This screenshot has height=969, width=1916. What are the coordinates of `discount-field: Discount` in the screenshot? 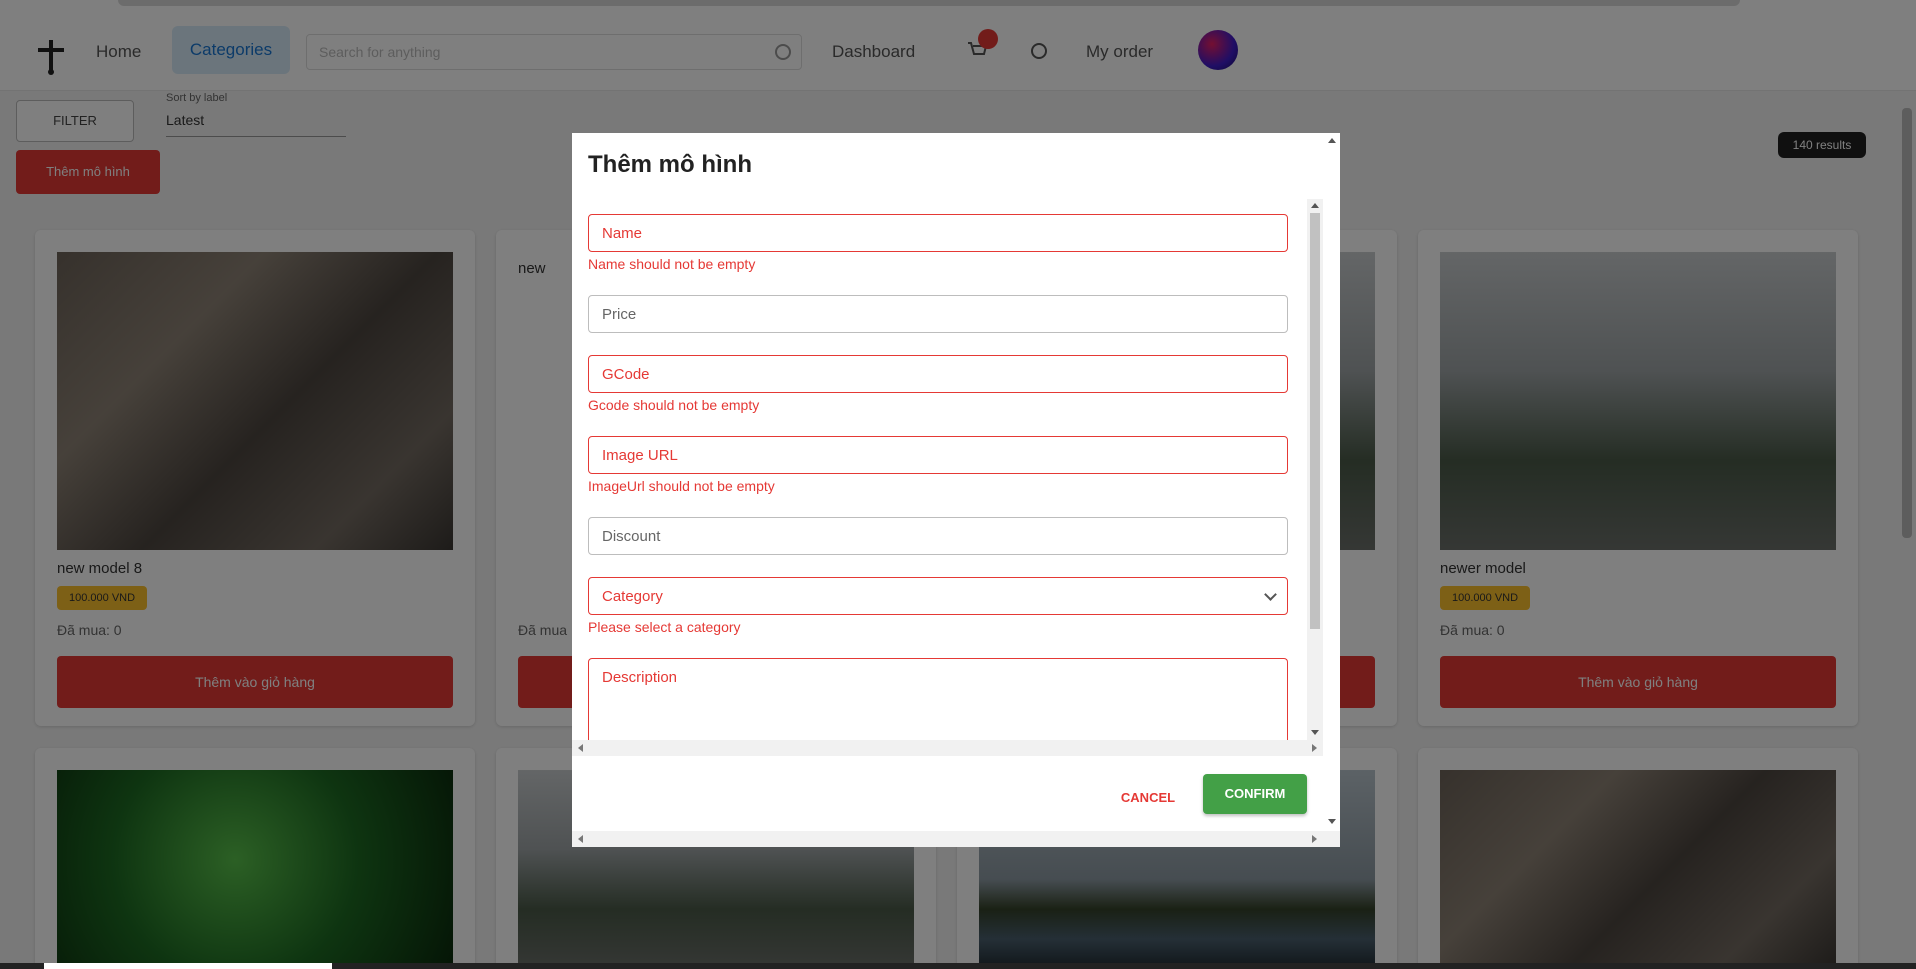 It's located at (938, 536).